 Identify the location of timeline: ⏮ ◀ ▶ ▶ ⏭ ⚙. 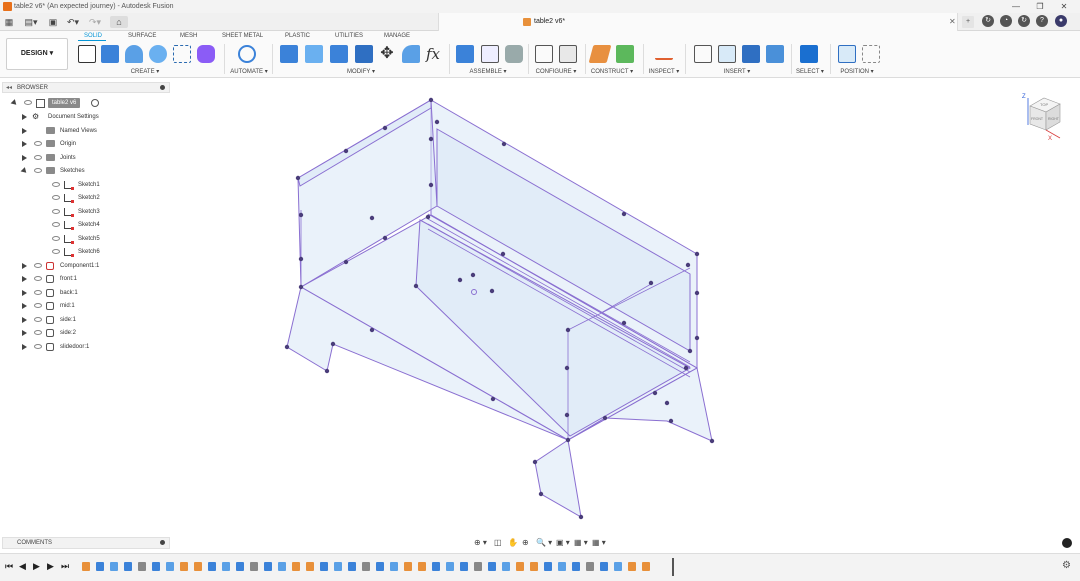
(540, 567).